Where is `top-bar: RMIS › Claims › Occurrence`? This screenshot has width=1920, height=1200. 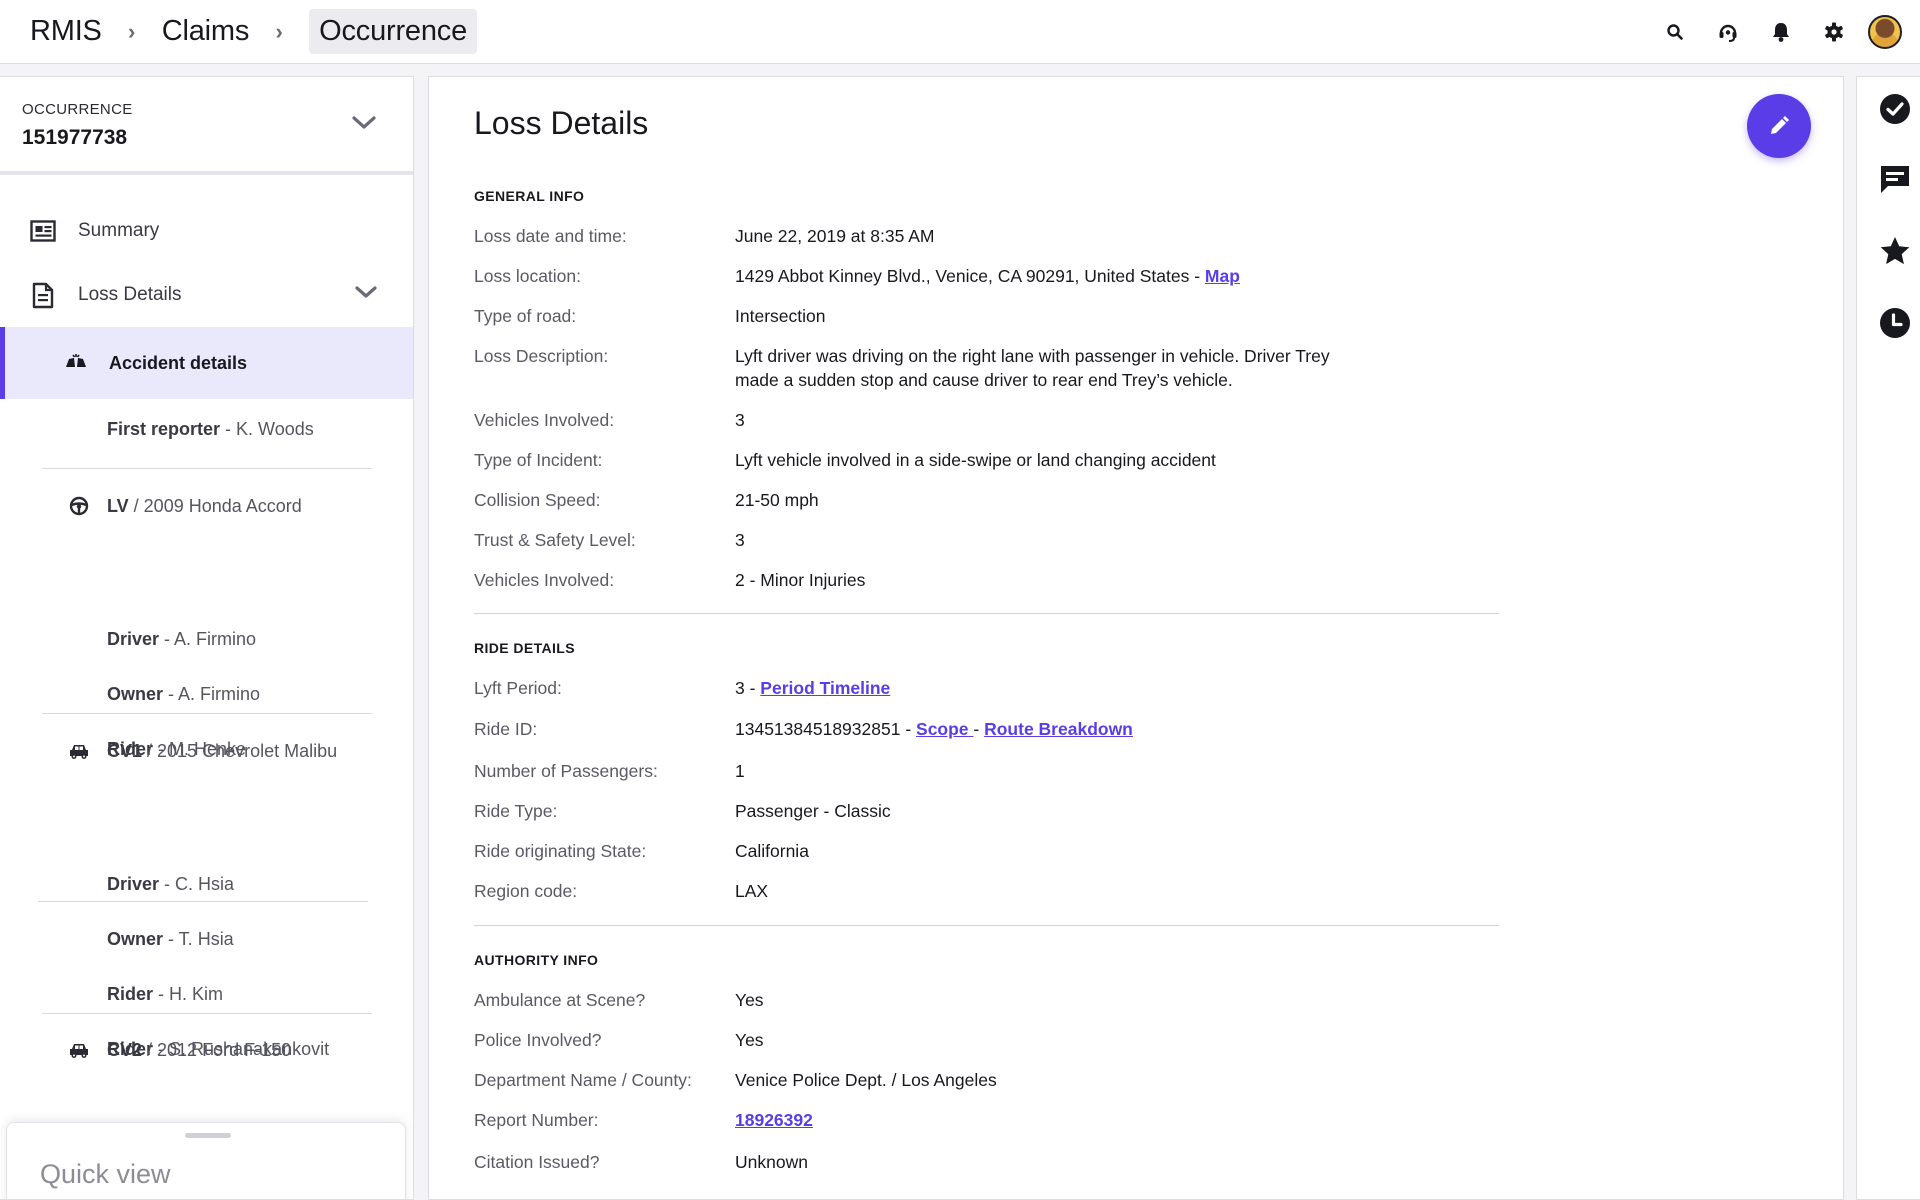
top-bar: RMIS › Claims › Occurrence is located at coordinates (960, 32).